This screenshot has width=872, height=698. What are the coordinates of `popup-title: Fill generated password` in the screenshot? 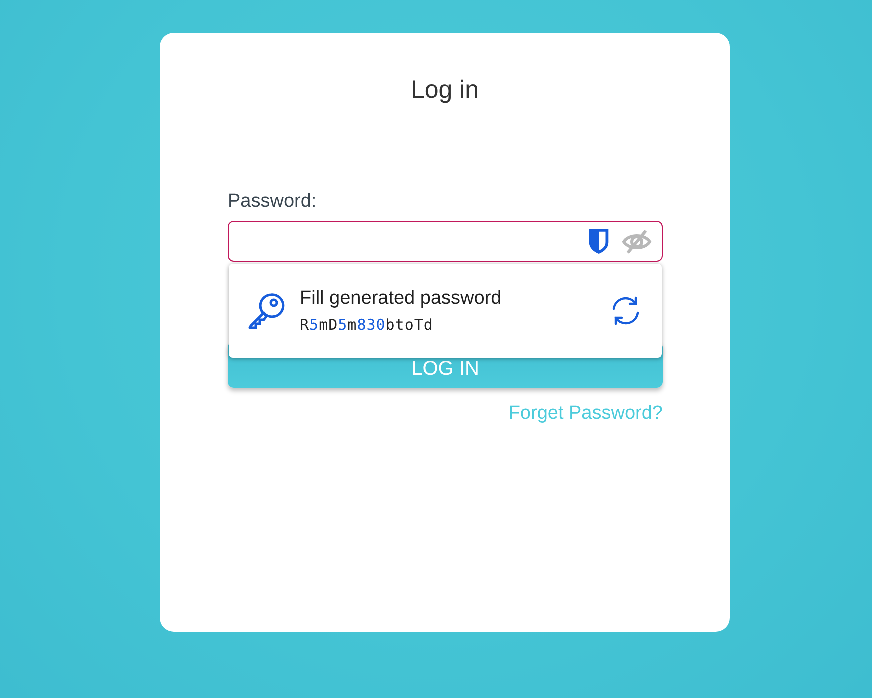 It's located at (401, 299).